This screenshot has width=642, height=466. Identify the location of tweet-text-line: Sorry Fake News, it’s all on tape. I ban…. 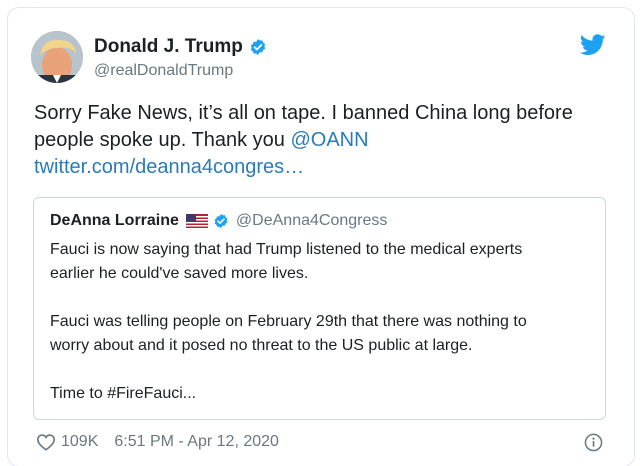
(303, 113).